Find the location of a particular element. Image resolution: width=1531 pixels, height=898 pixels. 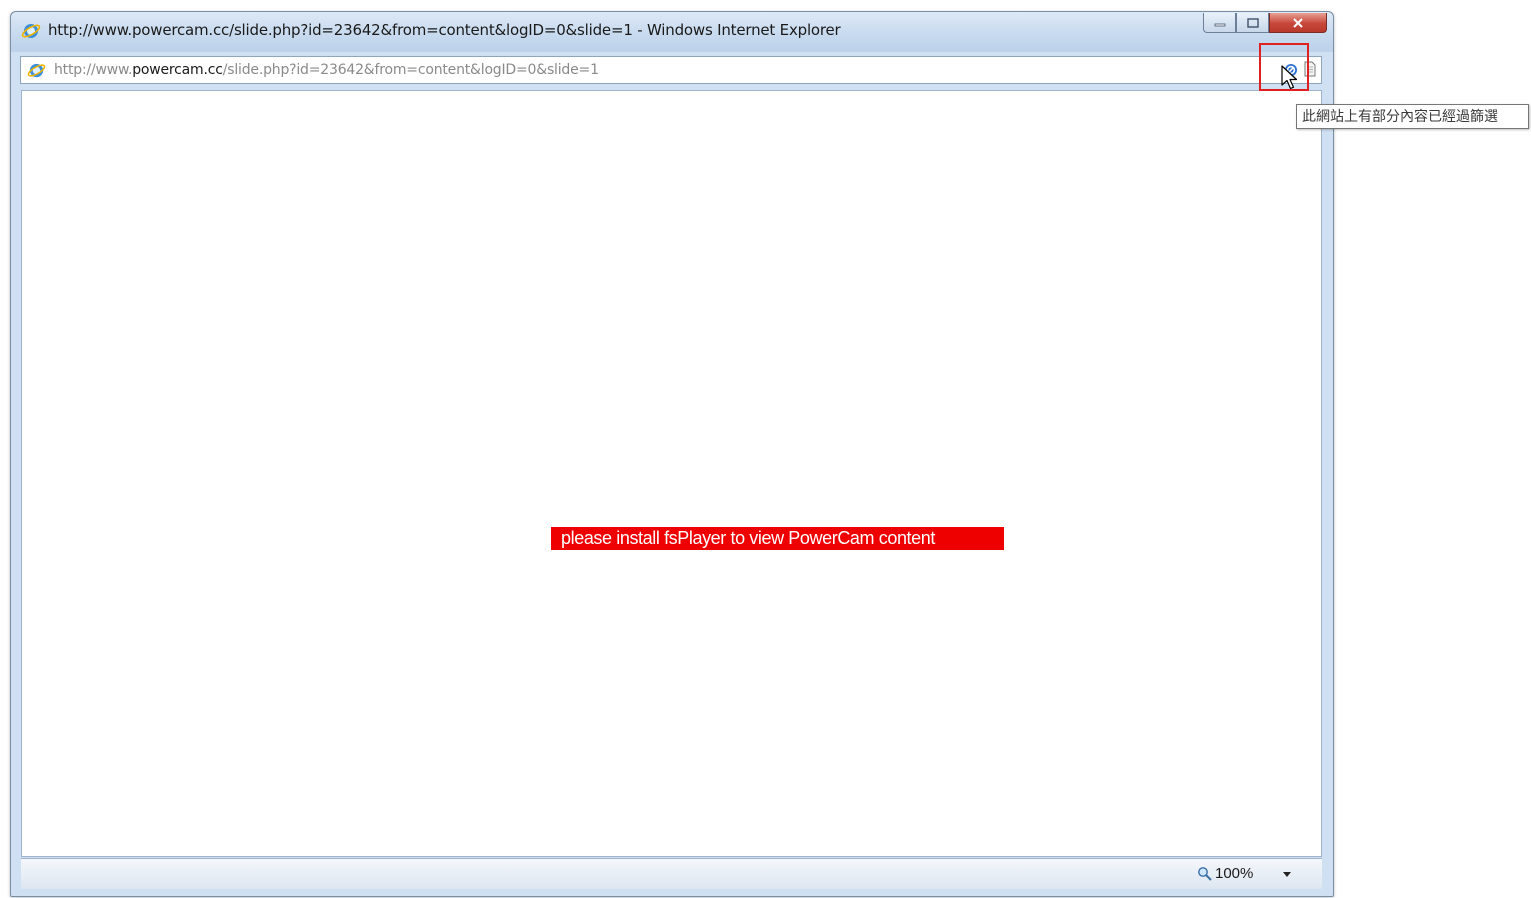

maximize-button is located at coordinates (1252, 23).